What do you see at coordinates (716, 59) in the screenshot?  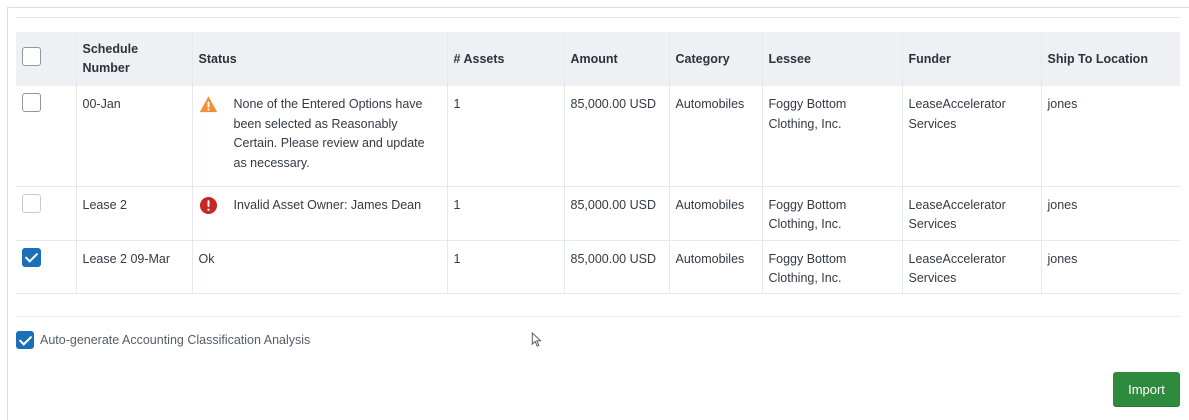 I see `column-header-category: Category` at bounding box center [716, 59].